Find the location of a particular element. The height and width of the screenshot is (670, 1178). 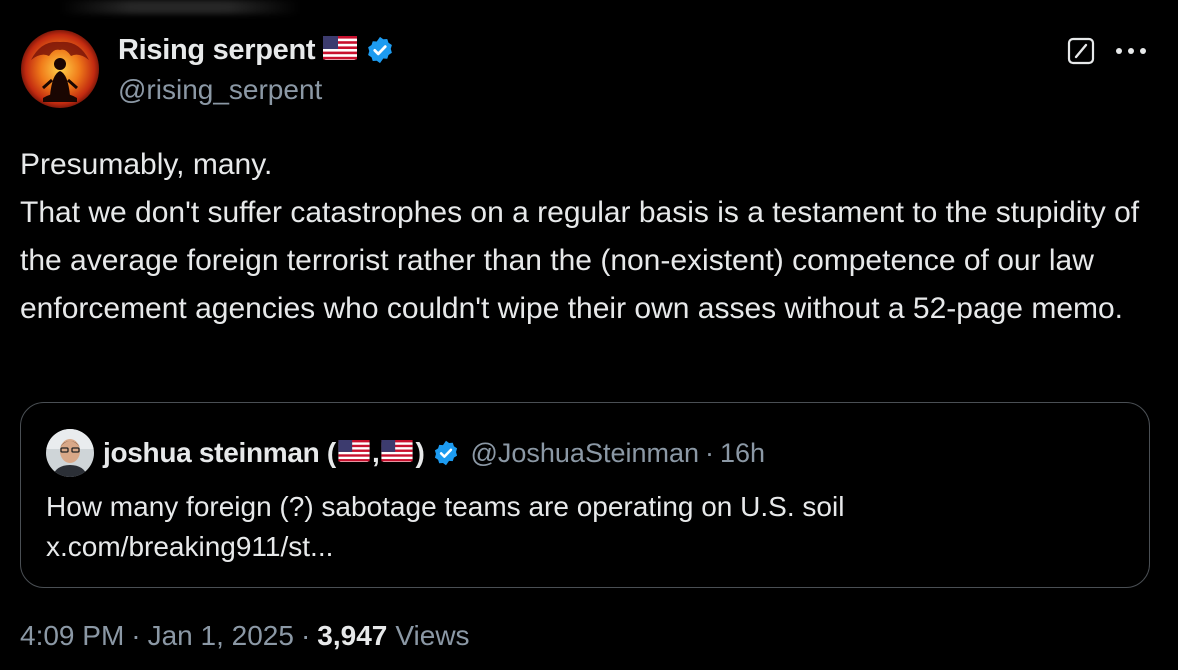

quoted-author-handle: @JoshuaSteinman is located at coordinates (584, 453).